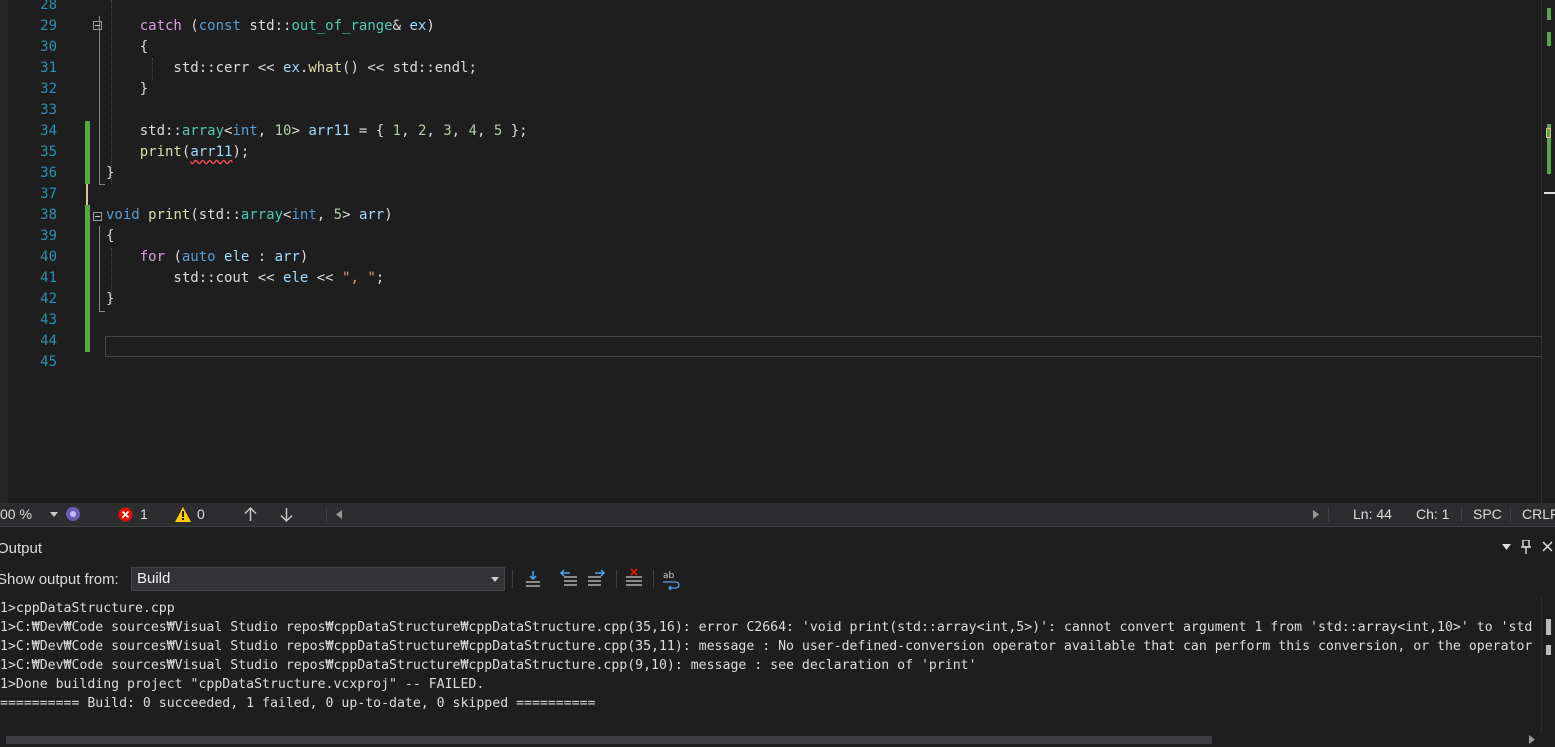 The height and width of the screenshot is (747, 1555). Describe the element at coordinates (178, 152) in the screenshot. I see `code-text: print(arr11);` at that location.